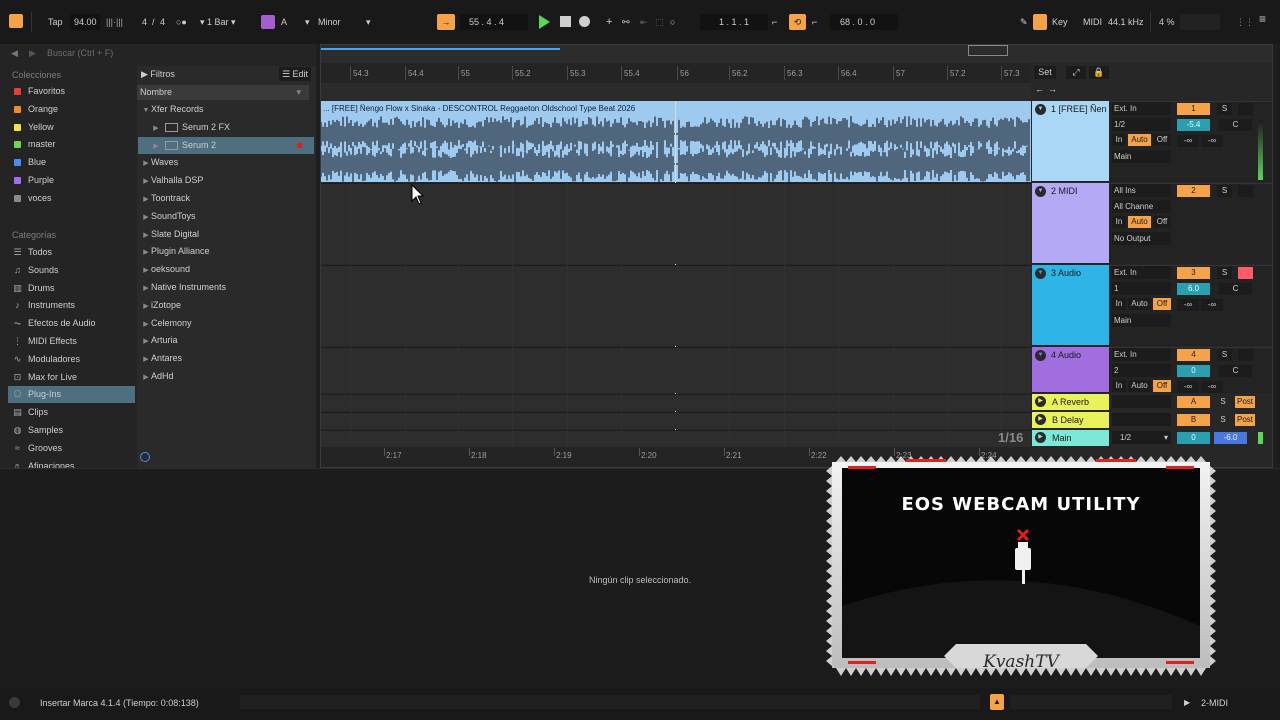  Describe the element at coordinates (565, 21) in the screenshot. I see `stop-button` at that location.